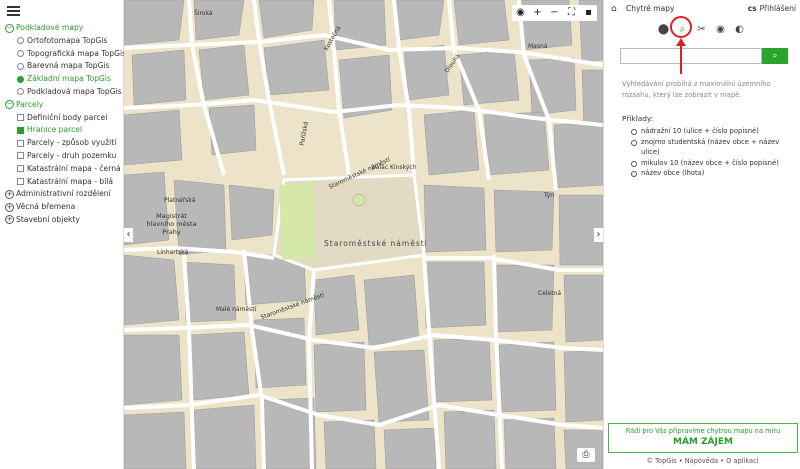 The height and width of the screenshot is (469, 800). Describe the element at coordinates (538, 46) in the screenshot. I see `street-label: Masná` at that location.